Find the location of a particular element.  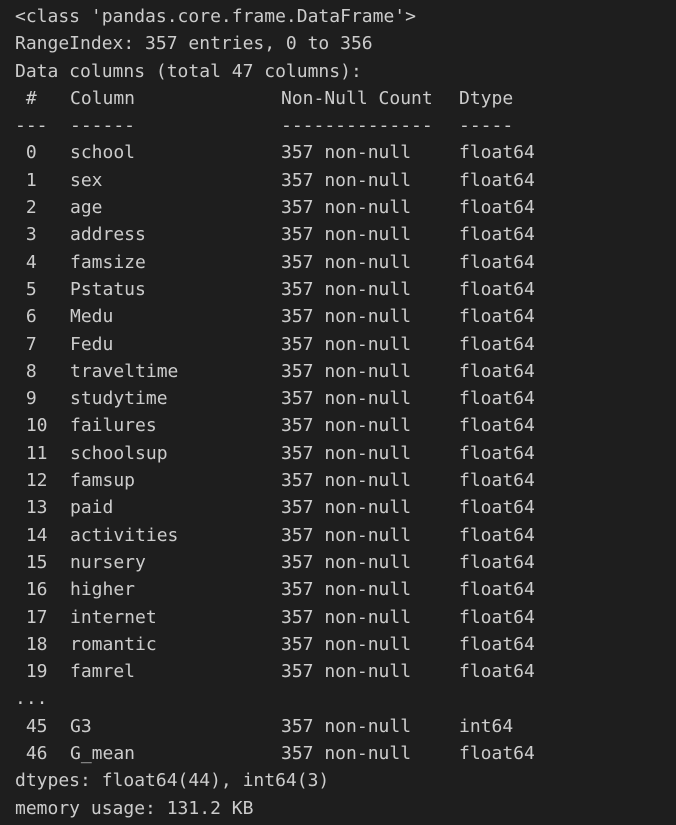

row-column-name: address is located at coordinates (108, 235).